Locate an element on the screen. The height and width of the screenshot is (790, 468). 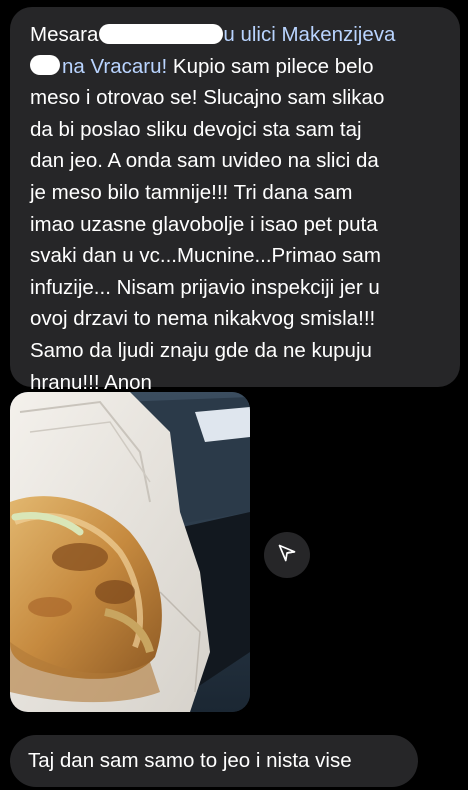
paper-plane-icon is located at coordinates (287, 555).